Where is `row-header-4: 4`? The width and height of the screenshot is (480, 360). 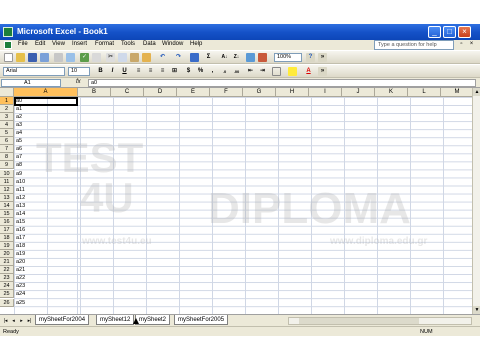 row-header-4: 4 is located at coordinates (7, 125).